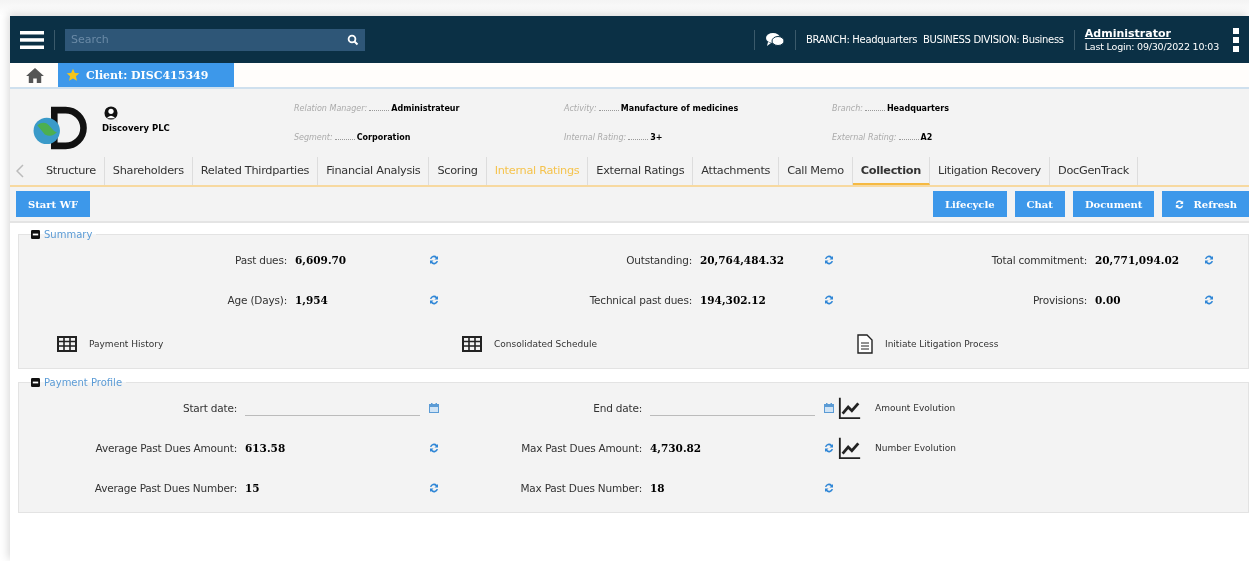  I want to click on search-field: Search, so click(215, 39).